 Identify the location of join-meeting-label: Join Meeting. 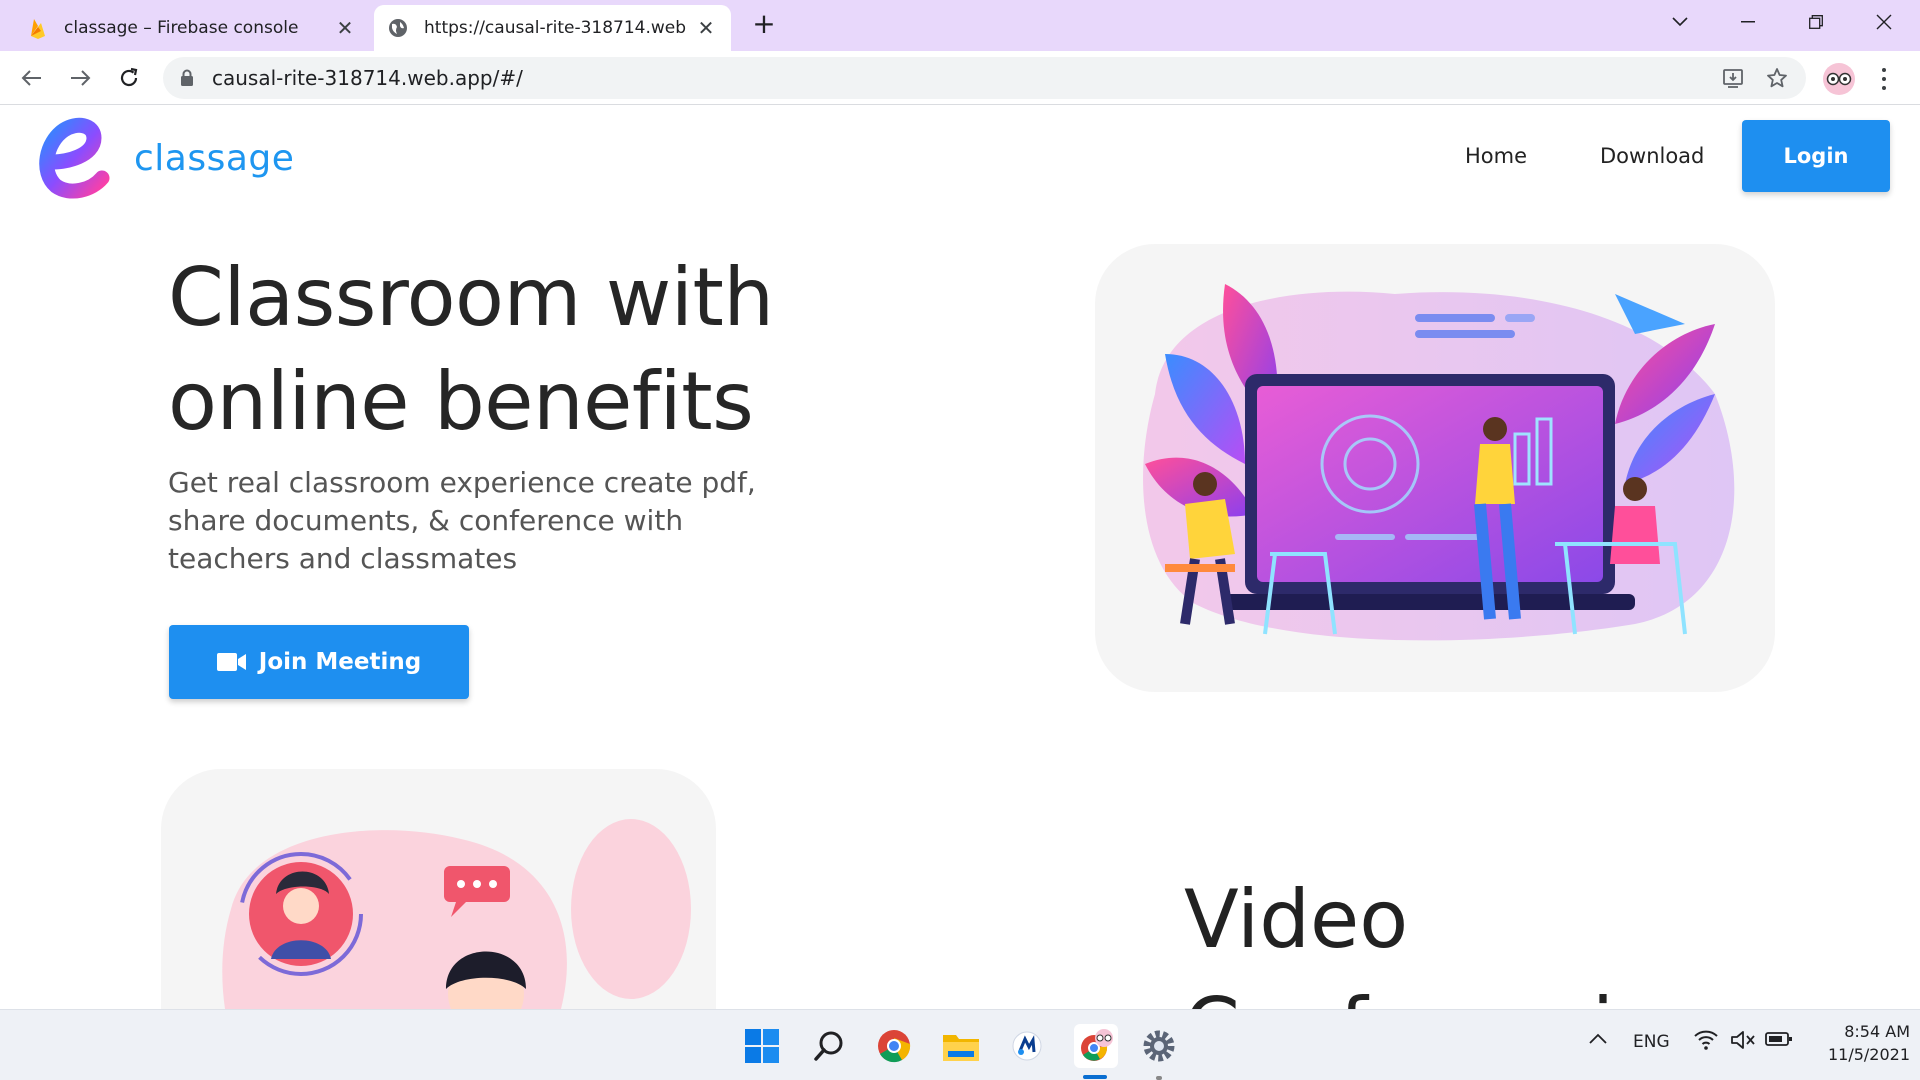
(340, 662).